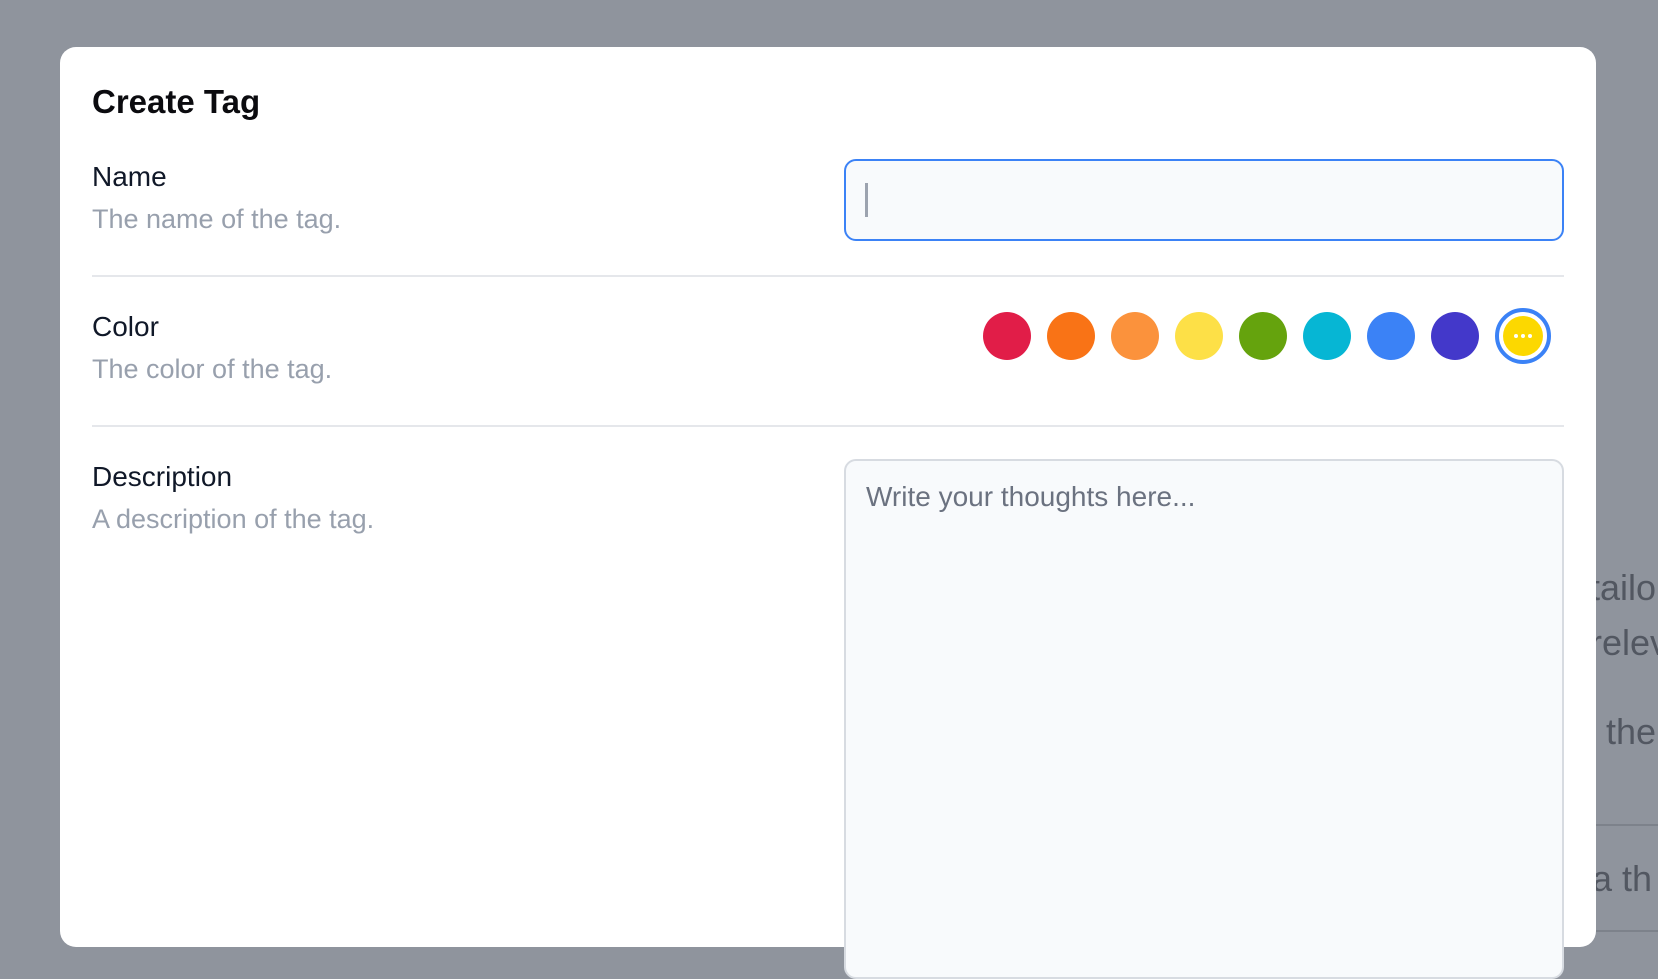  What do you see at coordinates (1007, 336) in the screenshot?
I see `color-swatch-crimson` at bounding box center [1007, 336].